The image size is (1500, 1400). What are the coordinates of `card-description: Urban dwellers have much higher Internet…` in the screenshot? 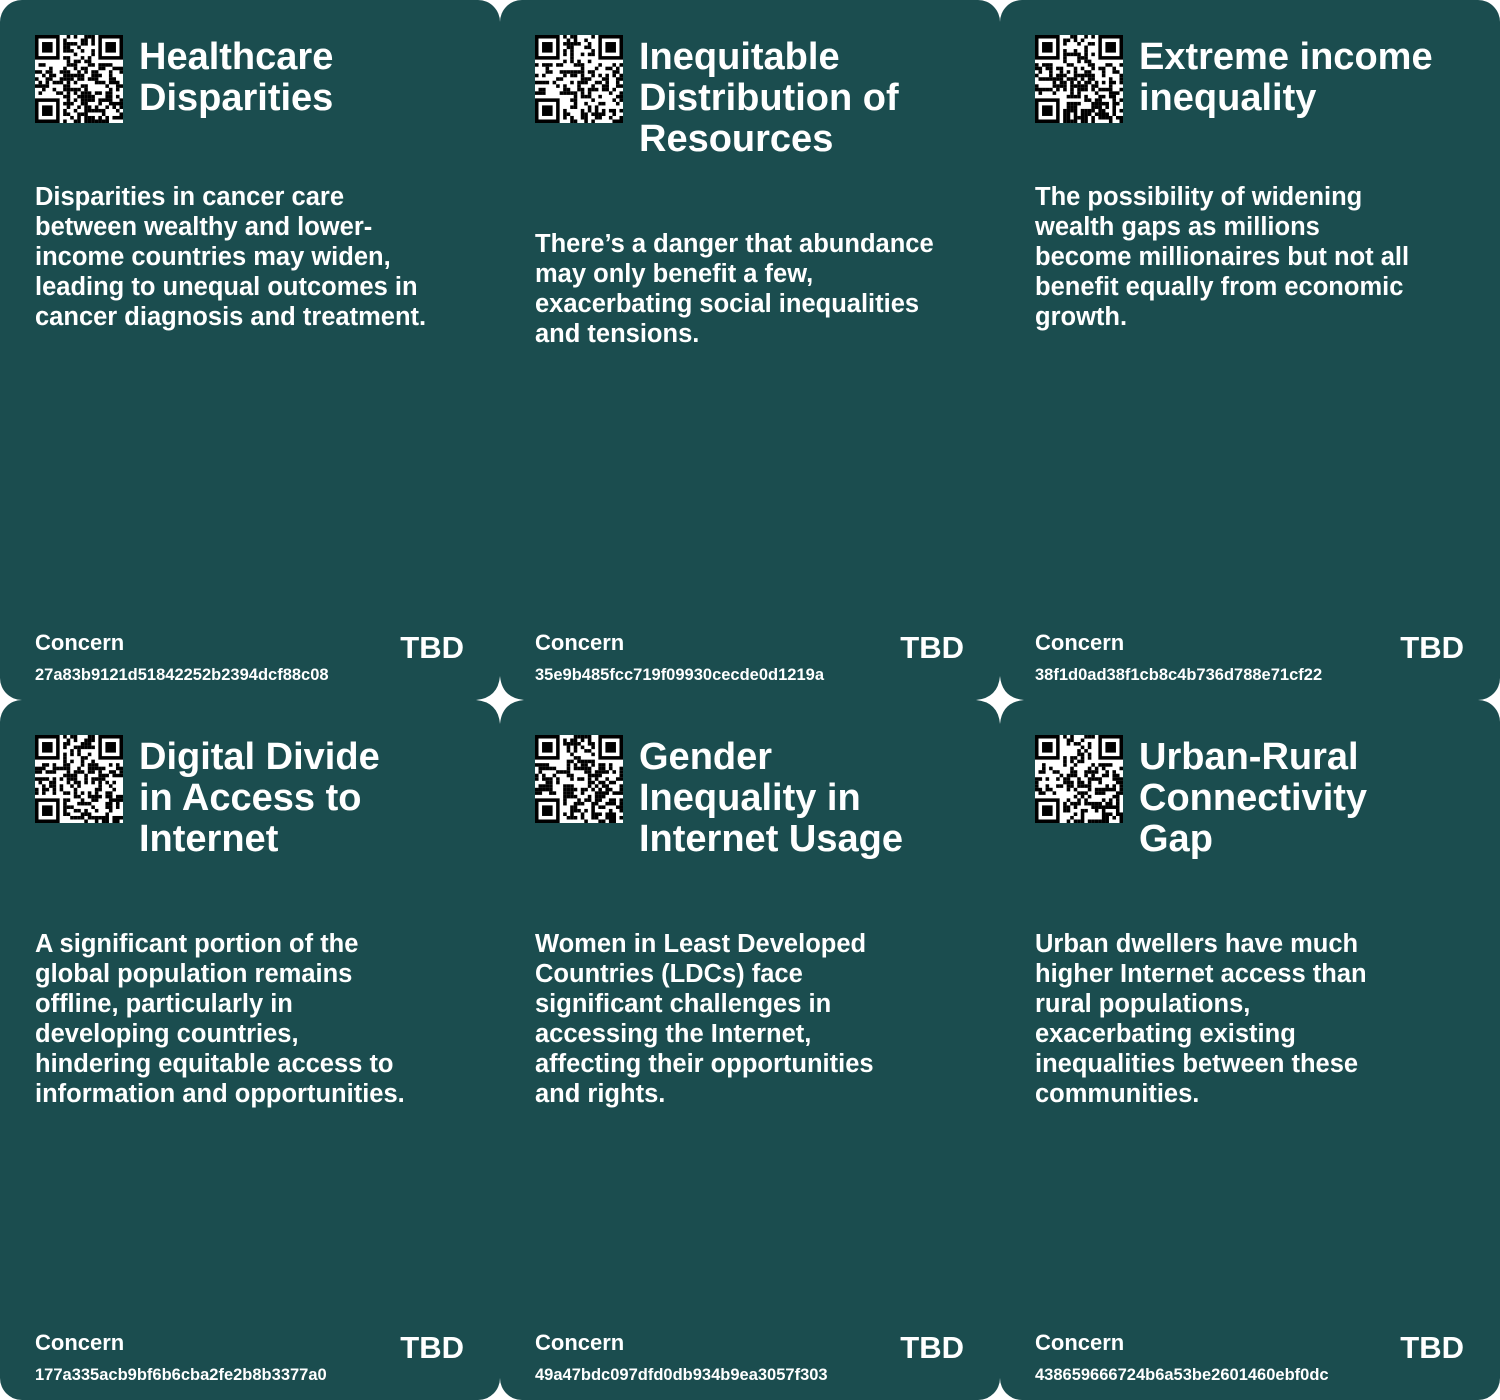 It's located at (1201, 1019).